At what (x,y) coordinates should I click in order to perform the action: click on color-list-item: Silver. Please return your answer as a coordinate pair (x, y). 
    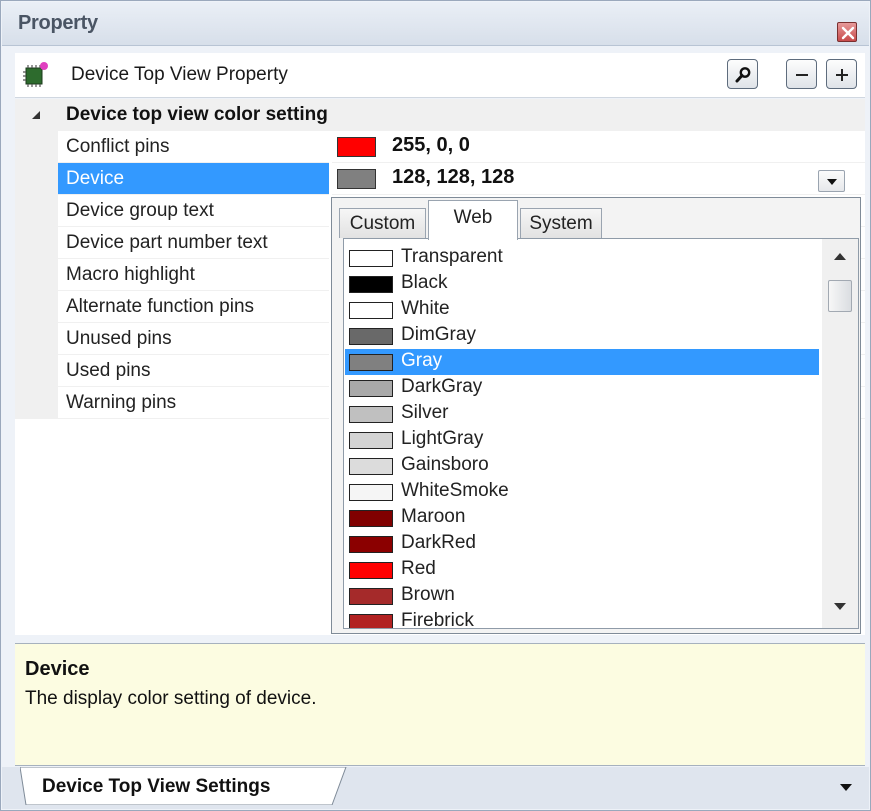
    Looking at the image, I should click on (582, 414).